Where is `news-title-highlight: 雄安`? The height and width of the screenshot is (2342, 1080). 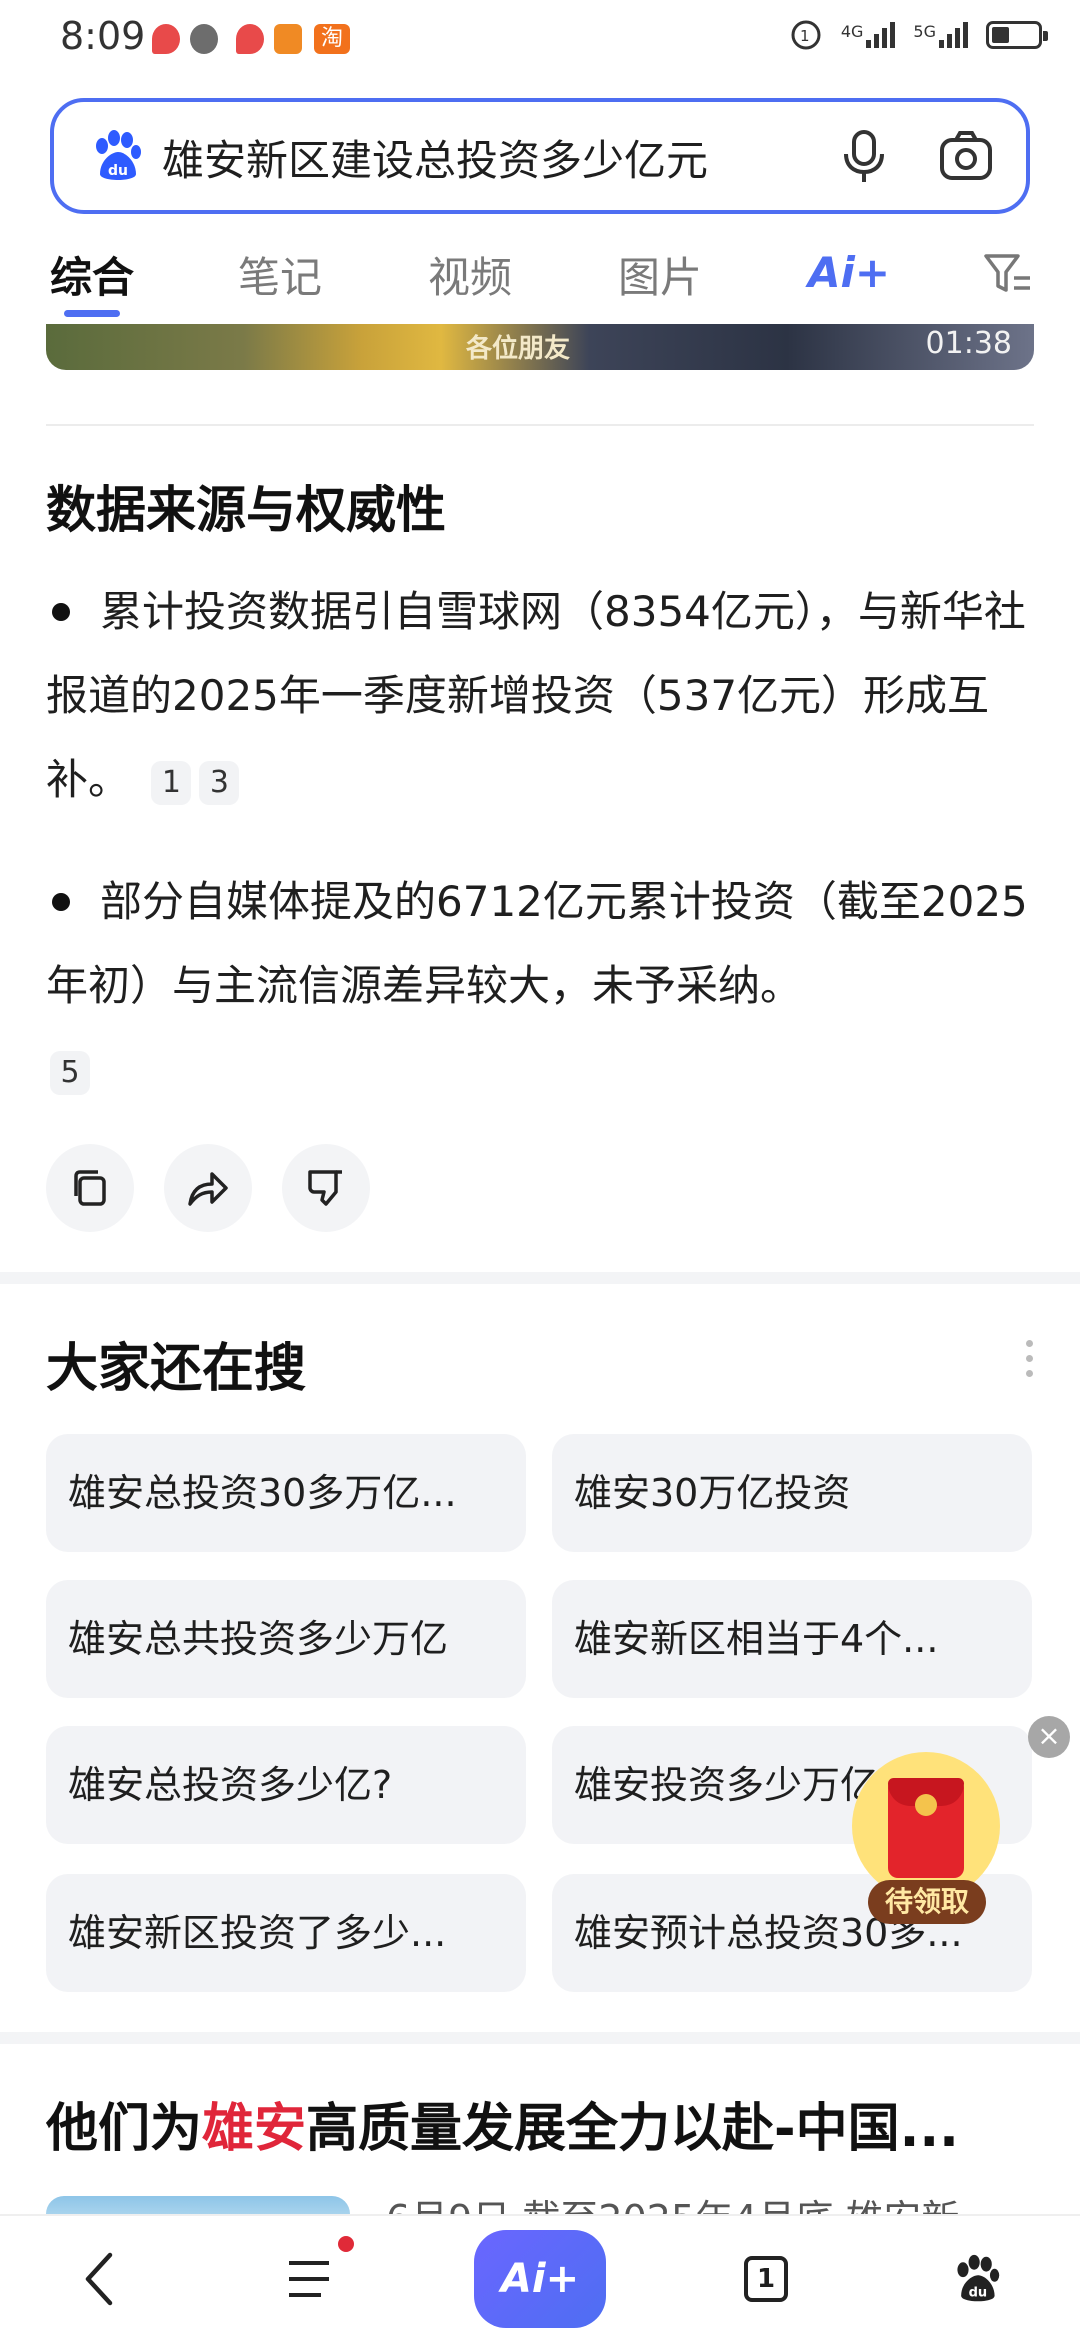 news-title-highlight: 雄安 is located at coordinates (254, 2129).